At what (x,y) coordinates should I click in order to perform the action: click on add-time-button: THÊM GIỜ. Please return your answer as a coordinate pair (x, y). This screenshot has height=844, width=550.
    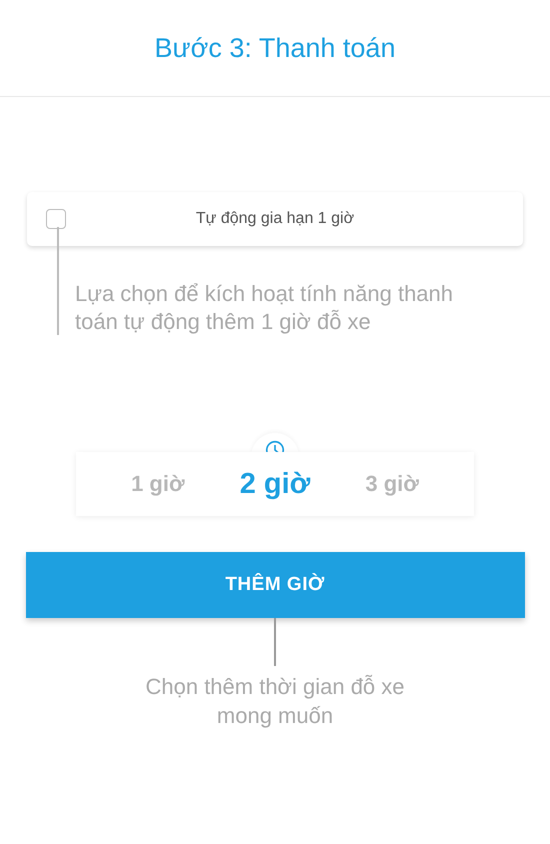
    Looking at the image, I should click on (275, 585).